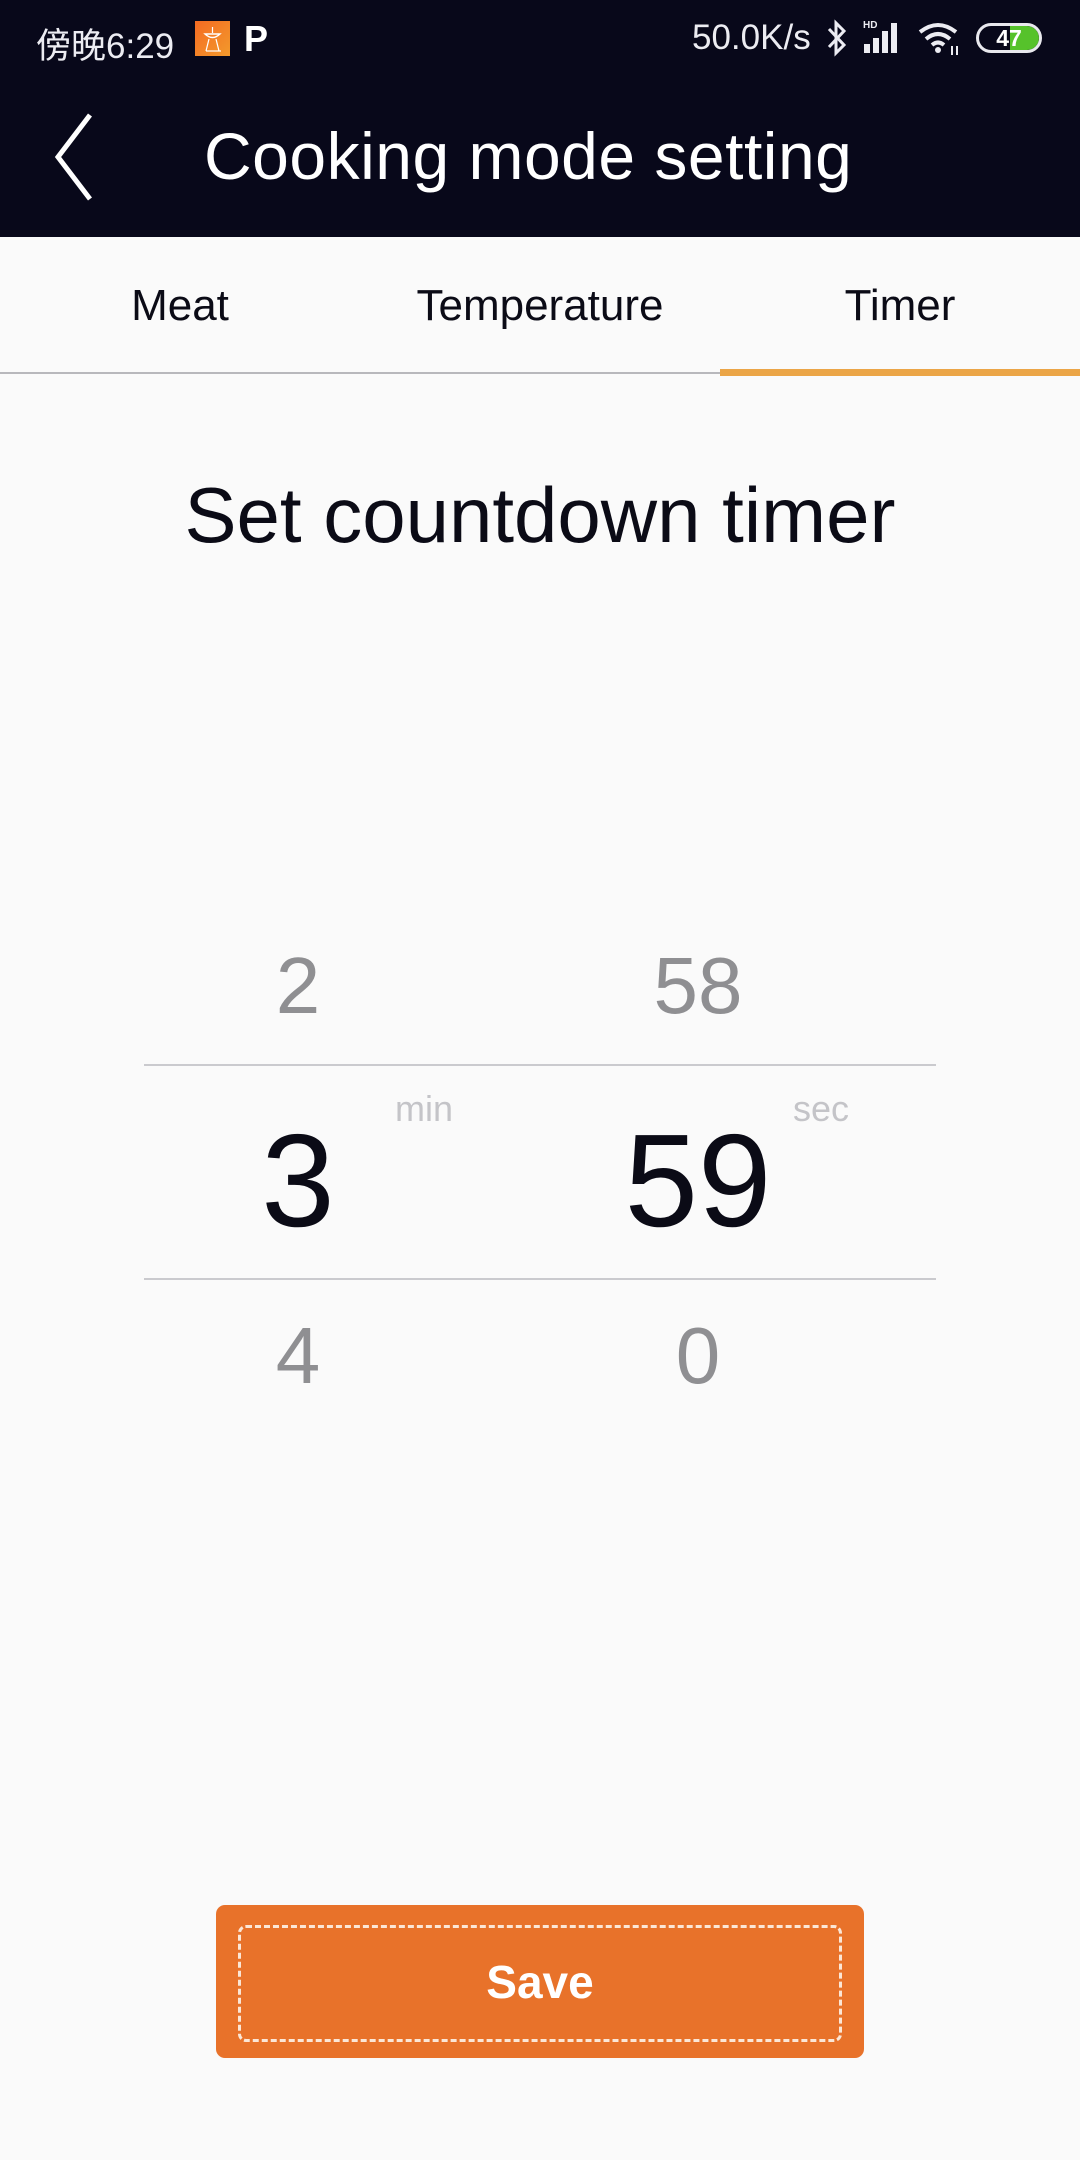  I want to click on svg-text: HD, so click(870, 25).